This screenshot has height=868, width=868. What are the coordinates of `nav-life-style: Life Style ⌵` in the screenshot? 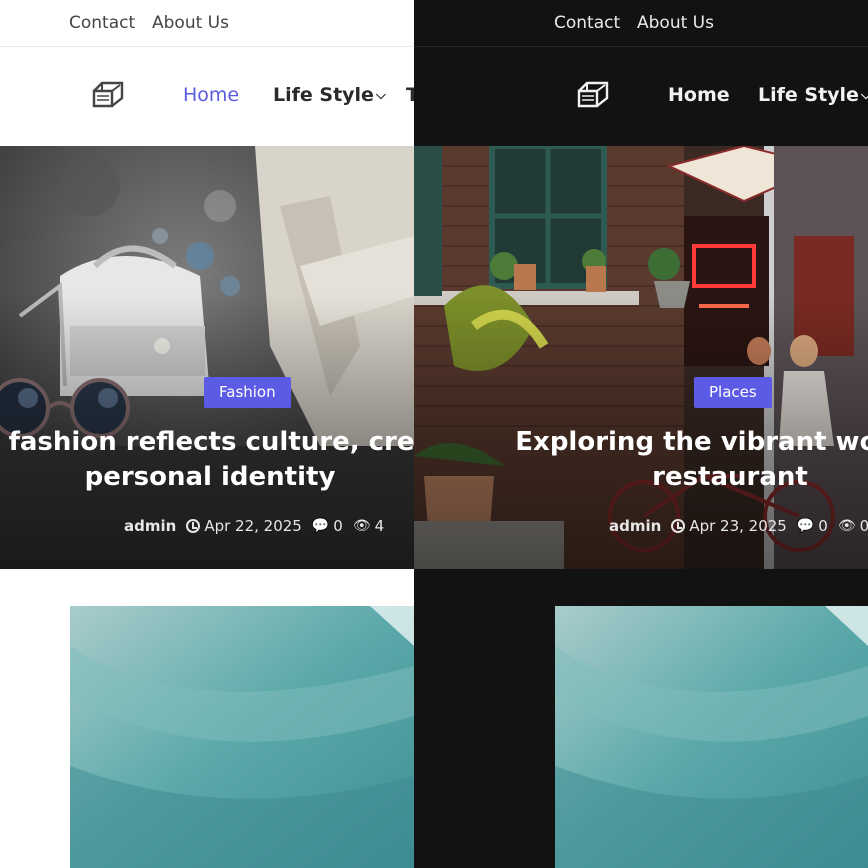 It's located at (329, 95).